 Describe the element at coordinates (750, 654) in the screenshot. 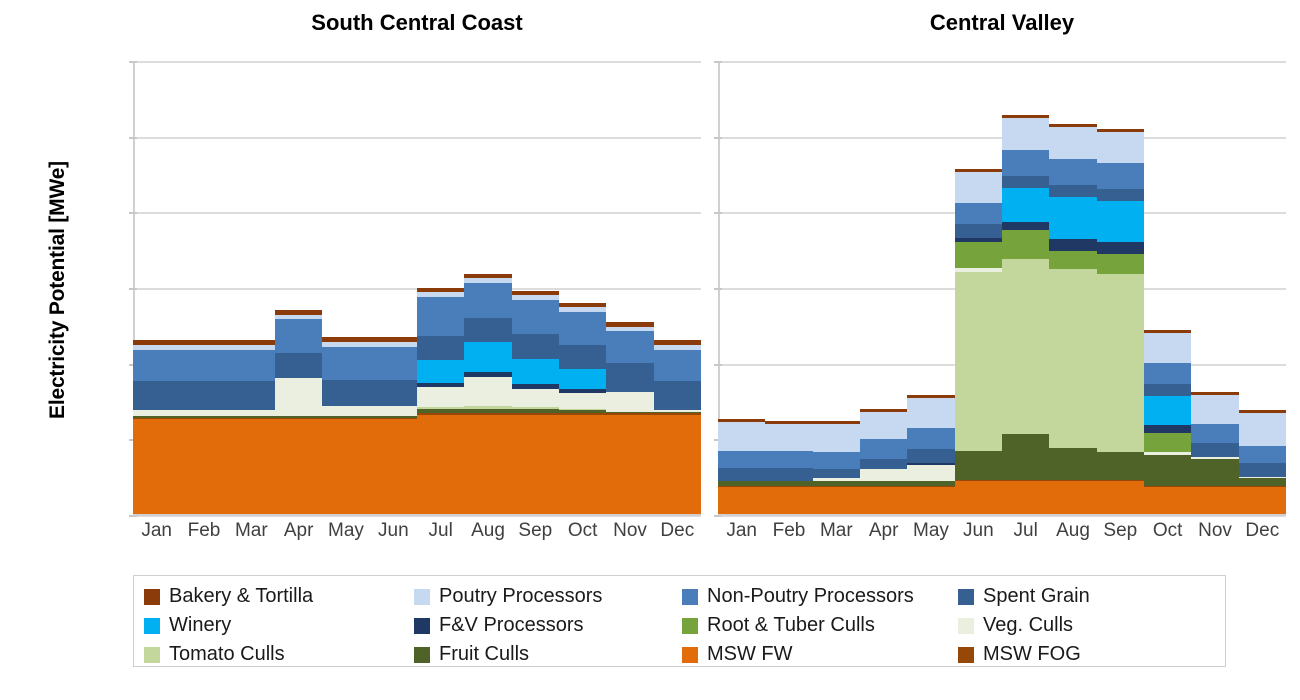

I see `legend-label: MSW FW` at that location.